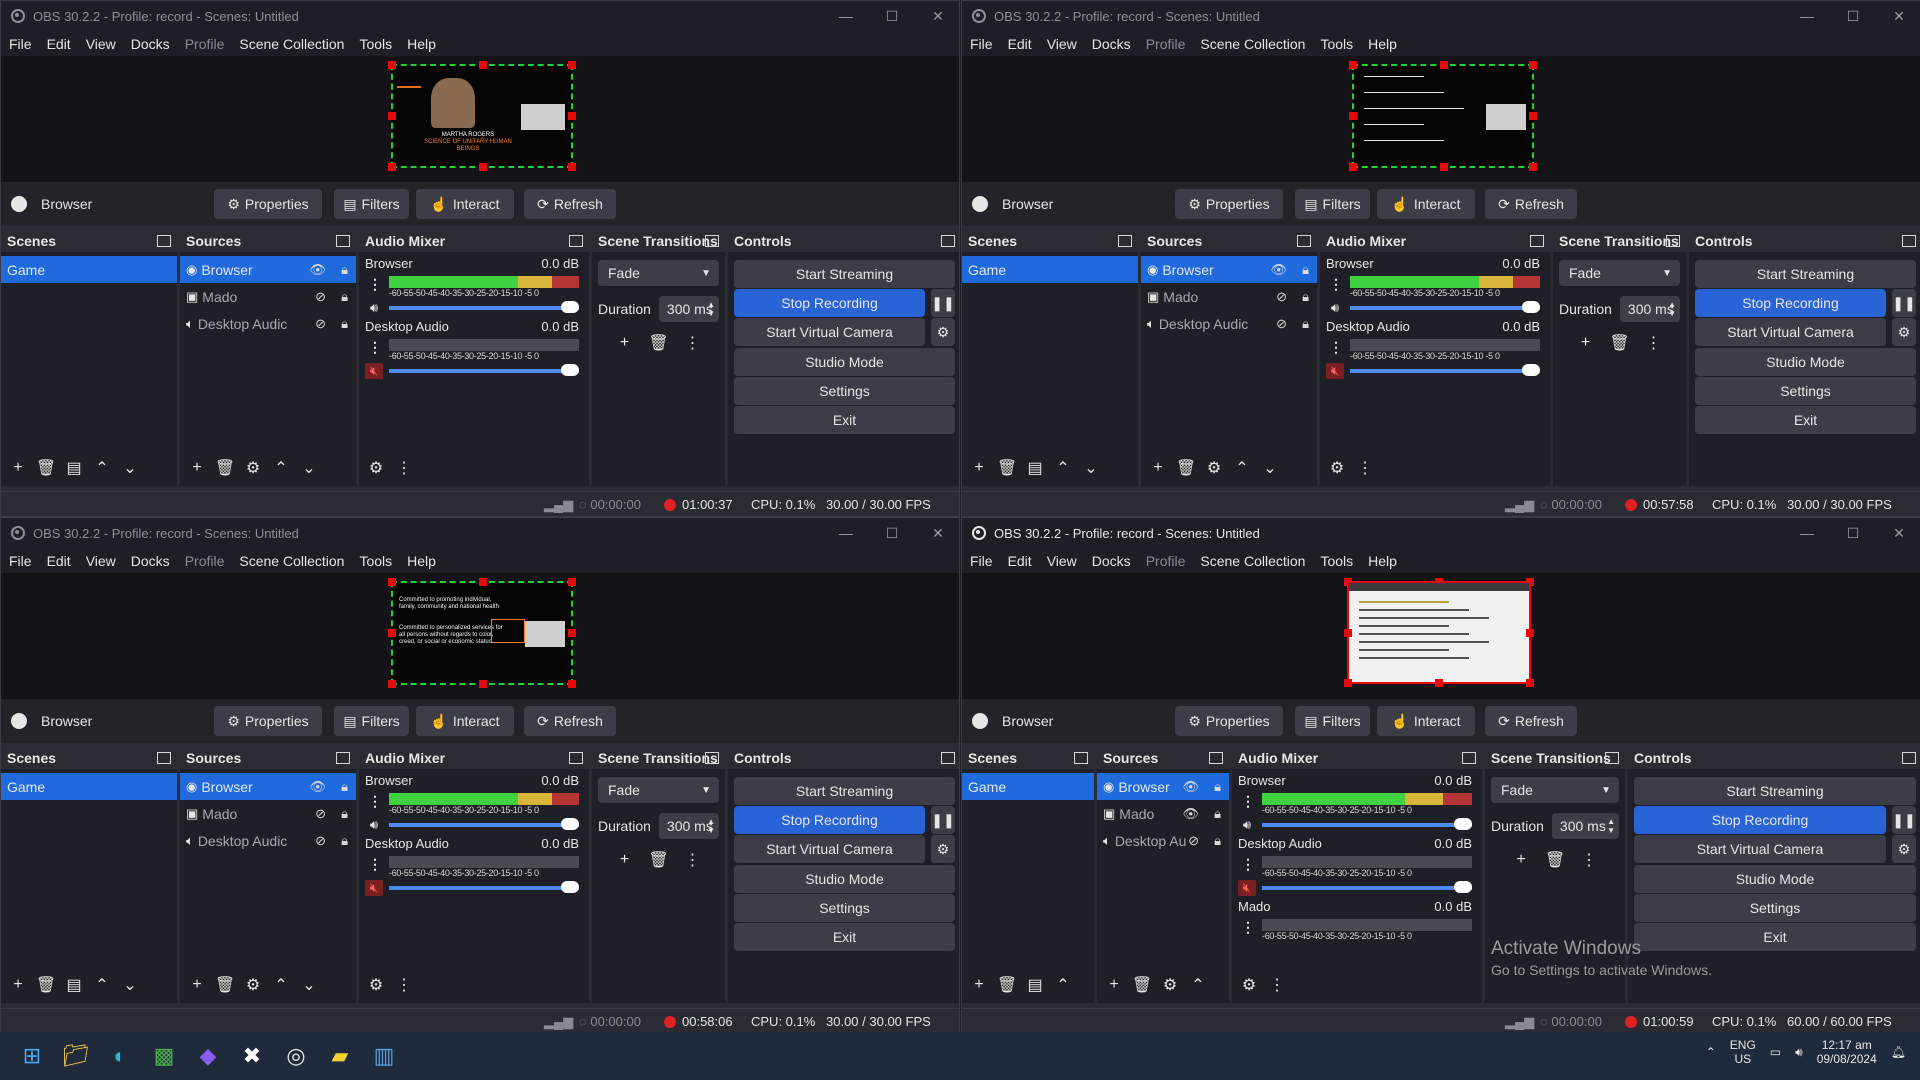 The width and height of the screenshot is (1920, 1080). Describe the element at coordinates (688, 826) in the screenshot. I see `duration-spinbox: 300 ms ▲ ▼` at that location.